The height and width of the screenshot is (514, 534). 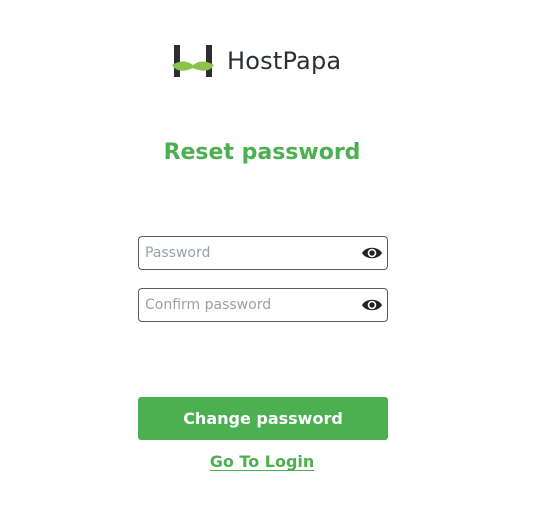 What do you see at coordinates (262, 152) in the screenshot?
I see `page-title: Reset password` at bounding box center [262, 152].